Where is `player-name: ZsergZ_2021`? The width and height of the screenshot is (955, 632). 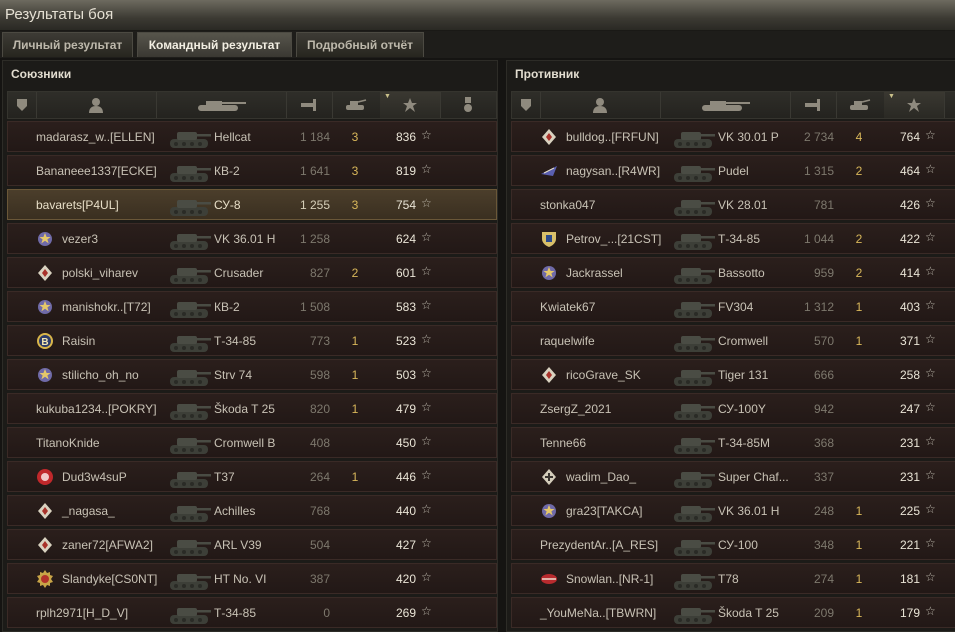
player-name: ZsergZ_2021 is located at coordinates (575, 409).